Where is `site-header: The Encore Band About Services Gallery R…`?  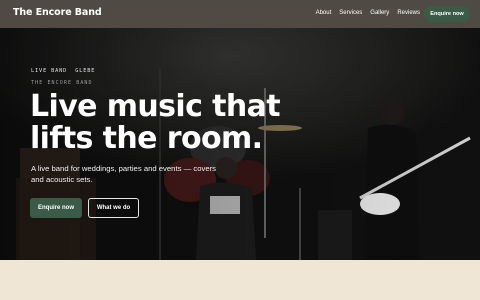 site-header: The Encore Band About Services Gallery R… is located at coordinates (240, 14).